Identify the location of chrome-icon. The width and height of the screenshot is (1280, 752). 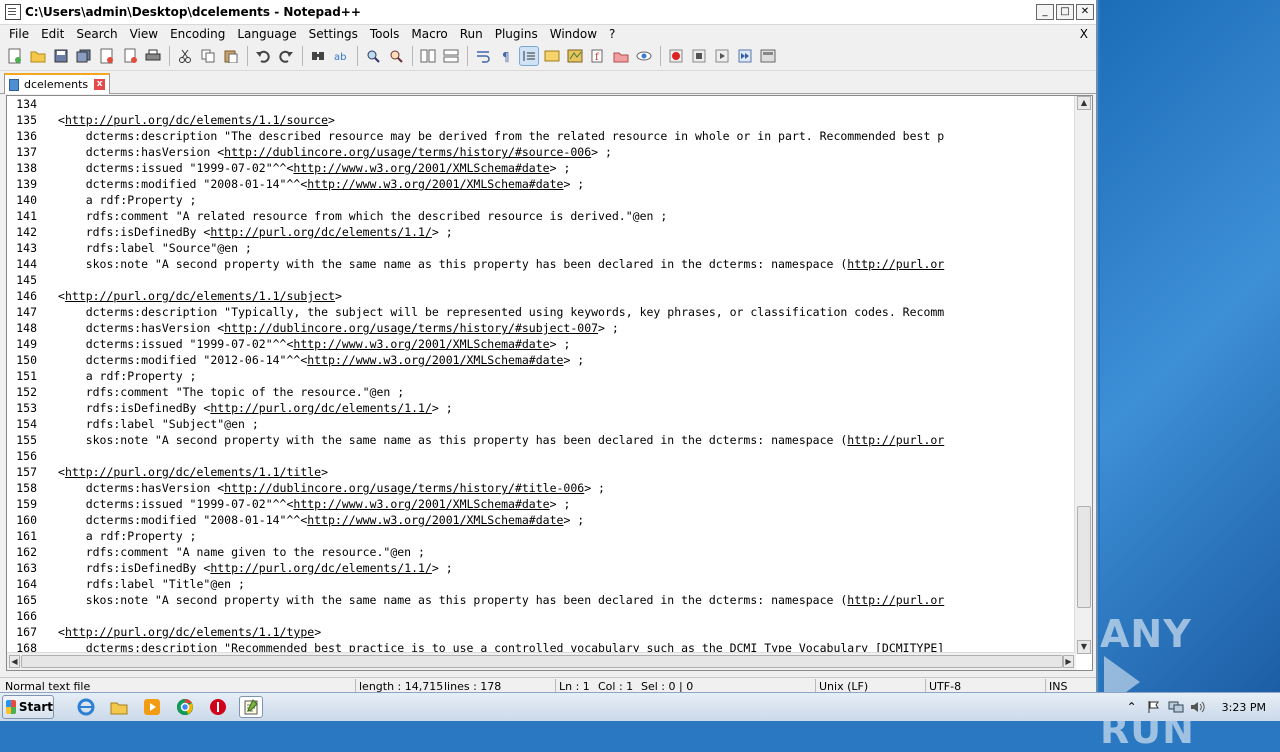
(185, 707).